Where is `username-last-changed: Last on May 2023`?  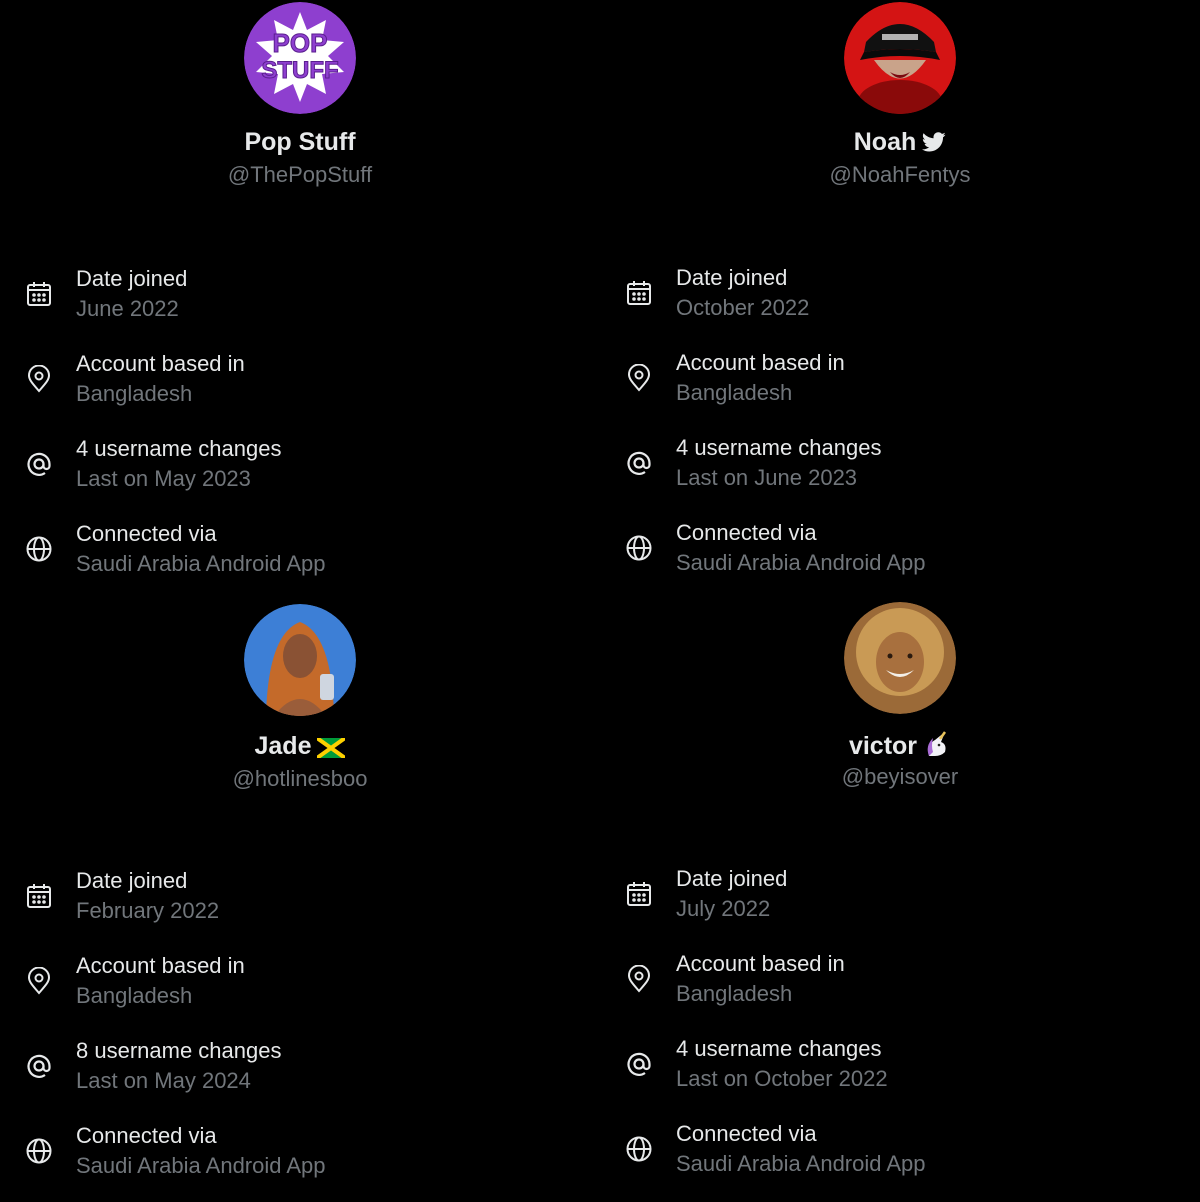 username-last-changed: Last on May 2023 is located at coordinates (163, 478).